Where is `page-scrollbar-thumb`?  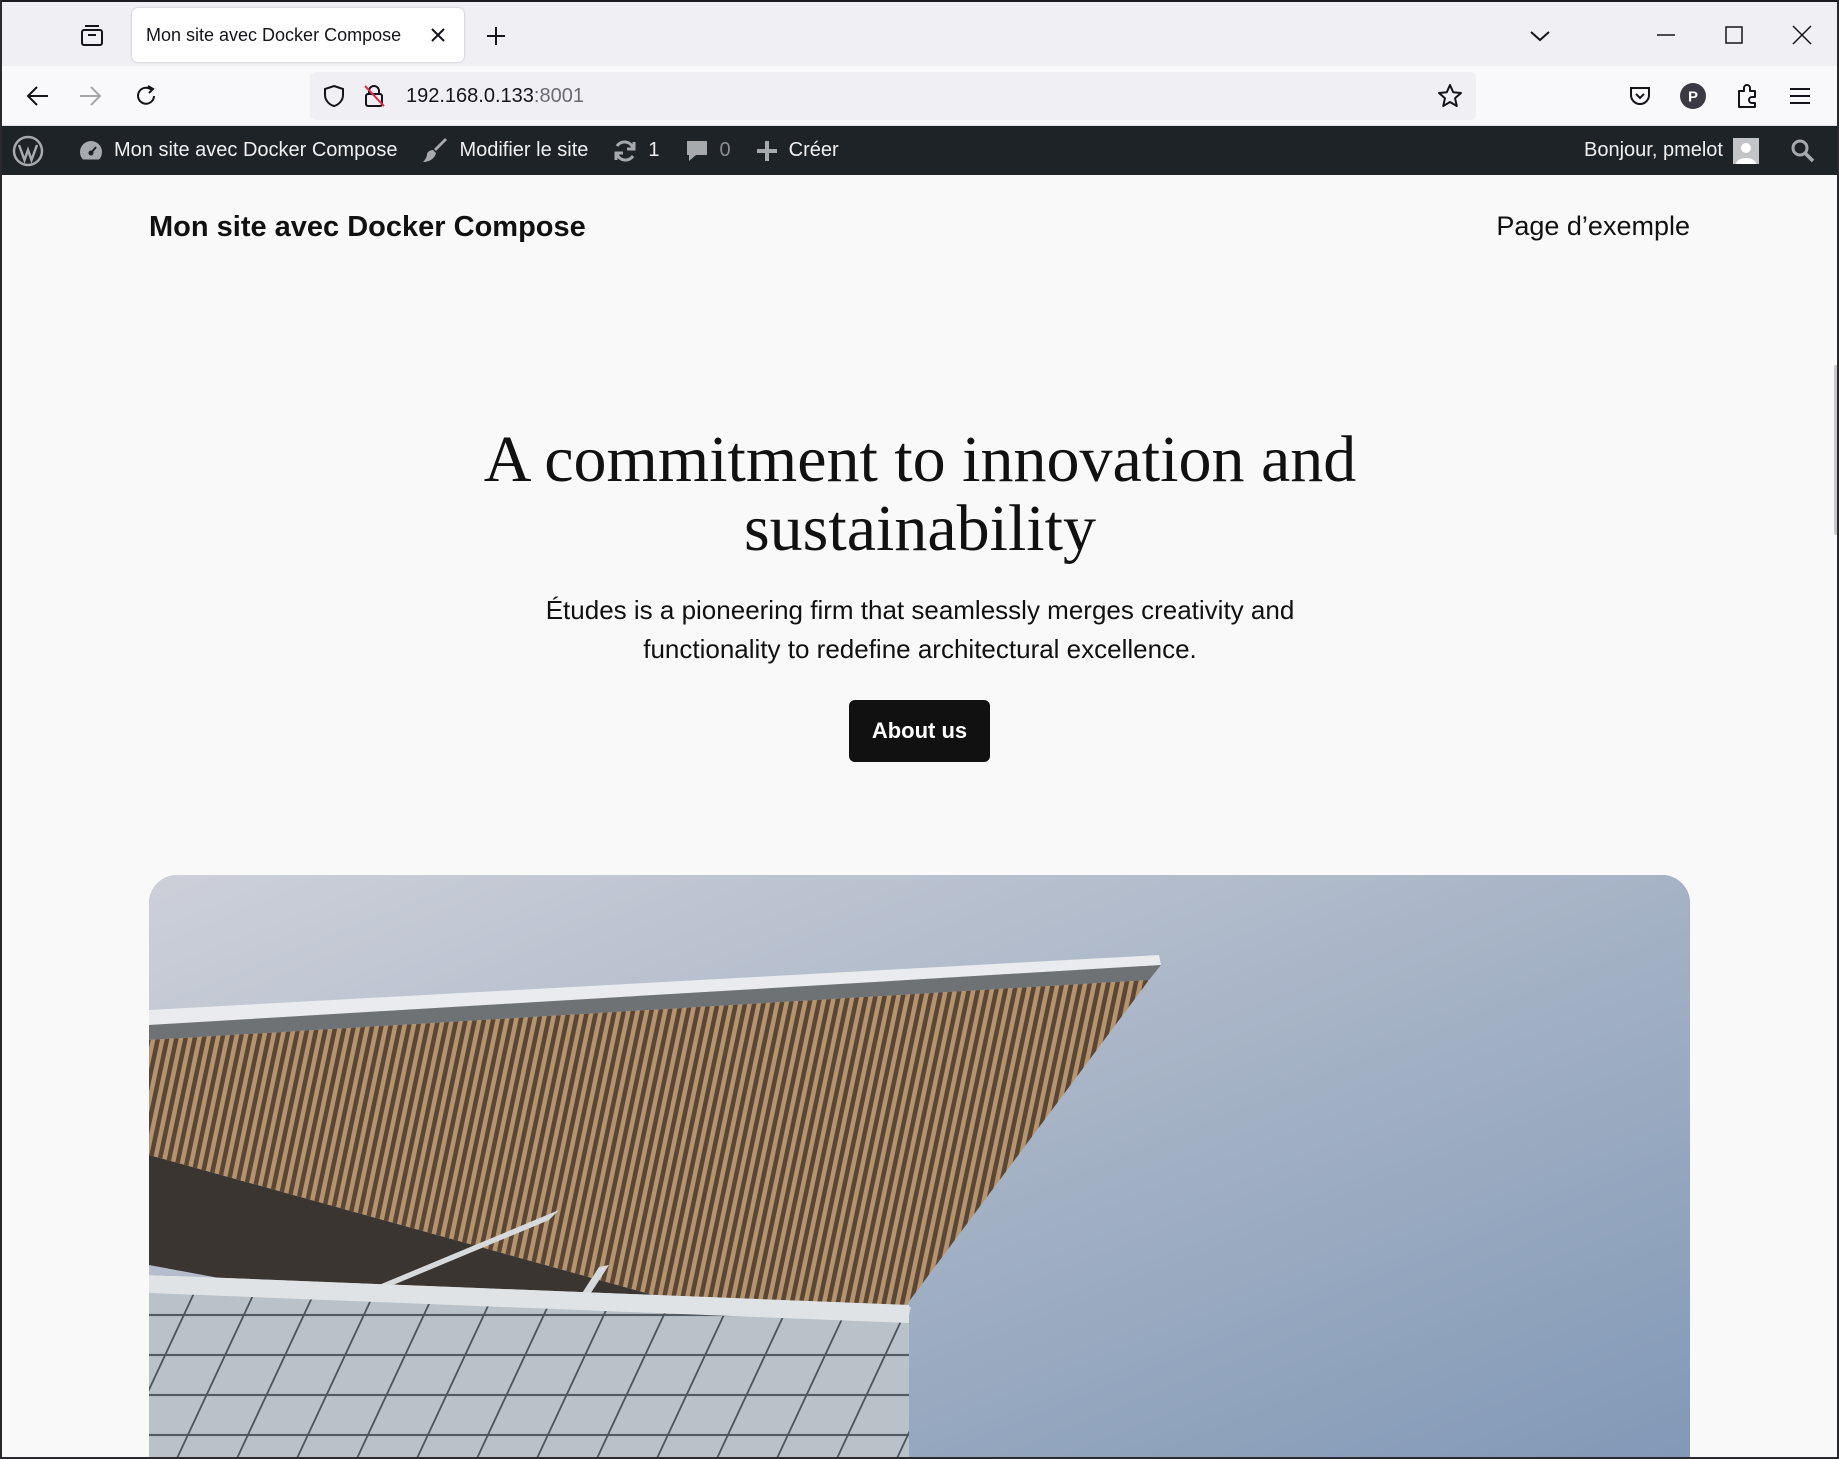 page-scrollbar-thumb is located at coordinates (1836, 450).